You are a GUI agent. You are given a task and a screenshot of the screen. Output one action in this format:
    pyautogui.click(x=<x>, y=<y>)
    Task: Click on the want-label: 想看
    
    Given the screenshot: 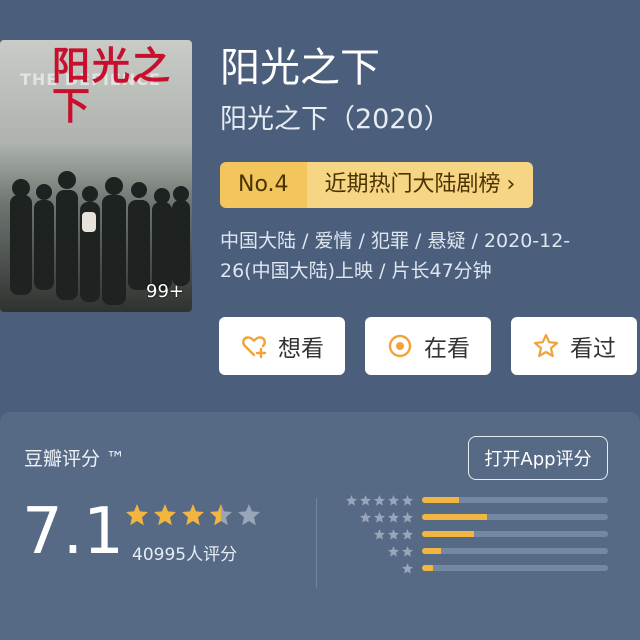 What is the action you would take?
    pyautogui.click(x=301, y=349)
    